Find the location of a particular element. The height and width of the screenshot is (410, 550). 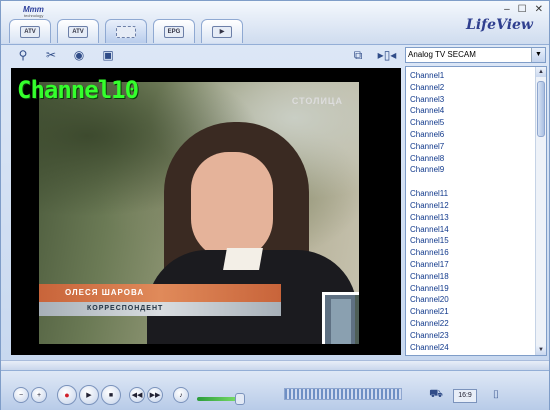

channel-list-item: Channel18 is located at coordinates (478, 277).